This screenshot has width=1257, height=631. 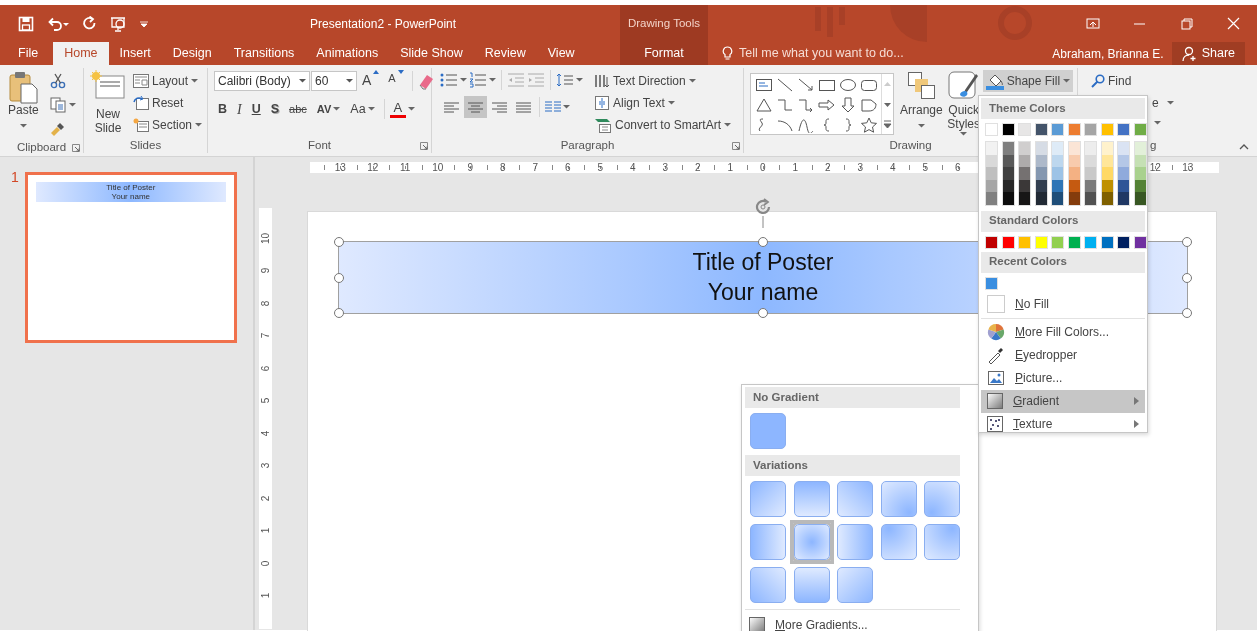 I want to click on menu-heading: Variations, so click(x=852, y=465).